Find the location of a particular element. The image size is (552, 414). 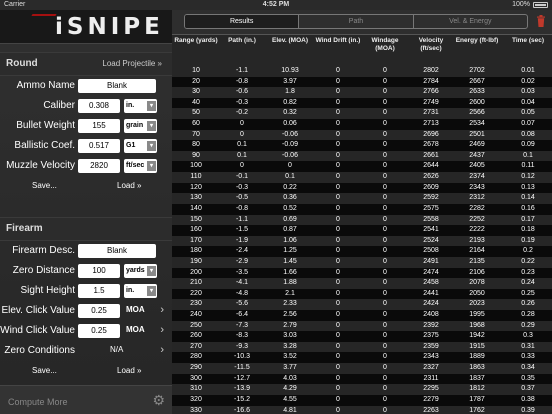

table-row: 230 -5.6 2.33 0 0 2424 2023 0.26 is located at coordinates (362, 305).